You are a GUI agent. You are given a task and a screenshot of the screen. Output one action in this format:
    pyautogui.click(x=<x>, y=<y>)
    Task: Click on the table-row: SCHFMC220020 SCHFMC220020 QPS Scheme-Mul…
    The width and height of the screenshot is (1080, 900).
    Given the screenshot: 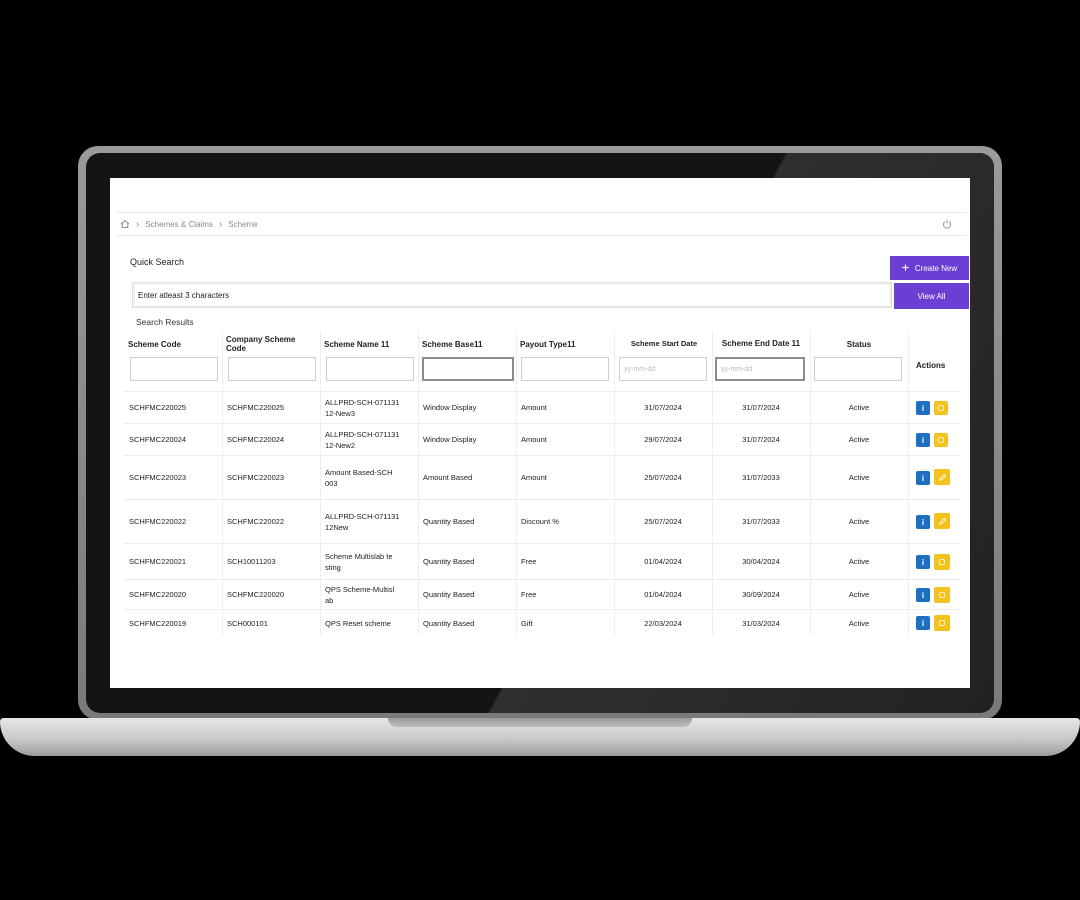 What is the action you would take?
    pyautogui.click(x=542, y=594)
    